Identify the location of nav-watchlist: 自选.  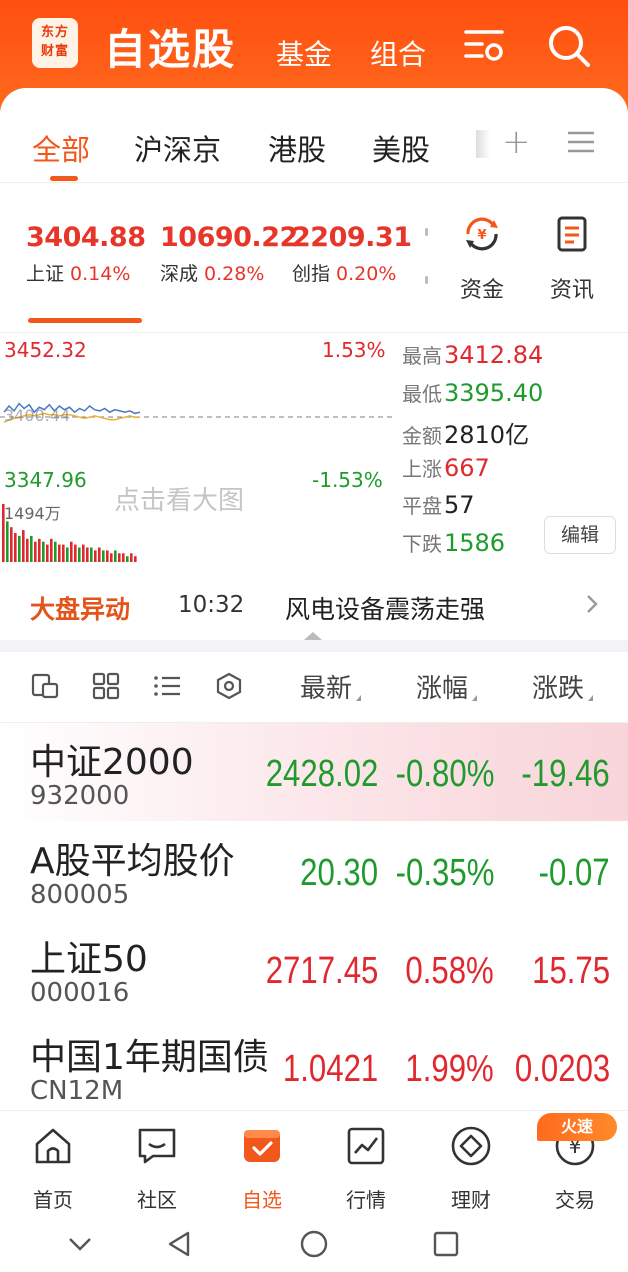
(262, 1168).